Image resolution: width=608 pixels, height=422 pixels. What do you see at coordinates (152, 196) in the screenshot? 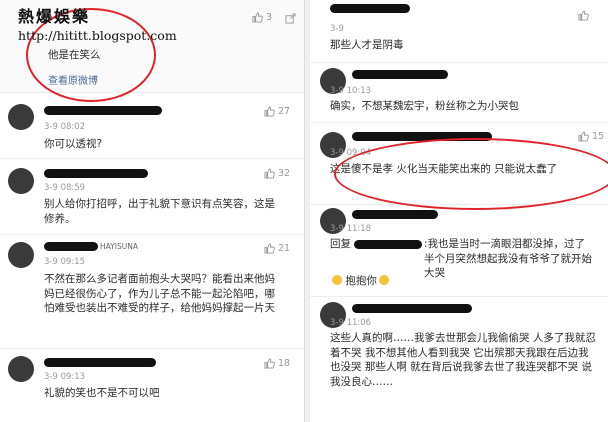
I see `comment-item: 3-9 08:59 别人给你打招呼，出于礼貌下意识有点笑容，这是修养。 32` at bounding box center [152, 196].